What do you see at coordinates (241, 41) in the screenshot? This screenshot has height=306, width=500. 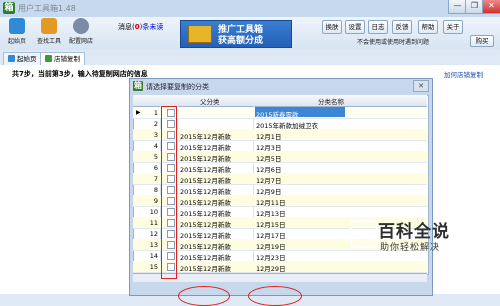 I see `promo-banner-line2: 获高额分成` at bounding box center [241, 41].